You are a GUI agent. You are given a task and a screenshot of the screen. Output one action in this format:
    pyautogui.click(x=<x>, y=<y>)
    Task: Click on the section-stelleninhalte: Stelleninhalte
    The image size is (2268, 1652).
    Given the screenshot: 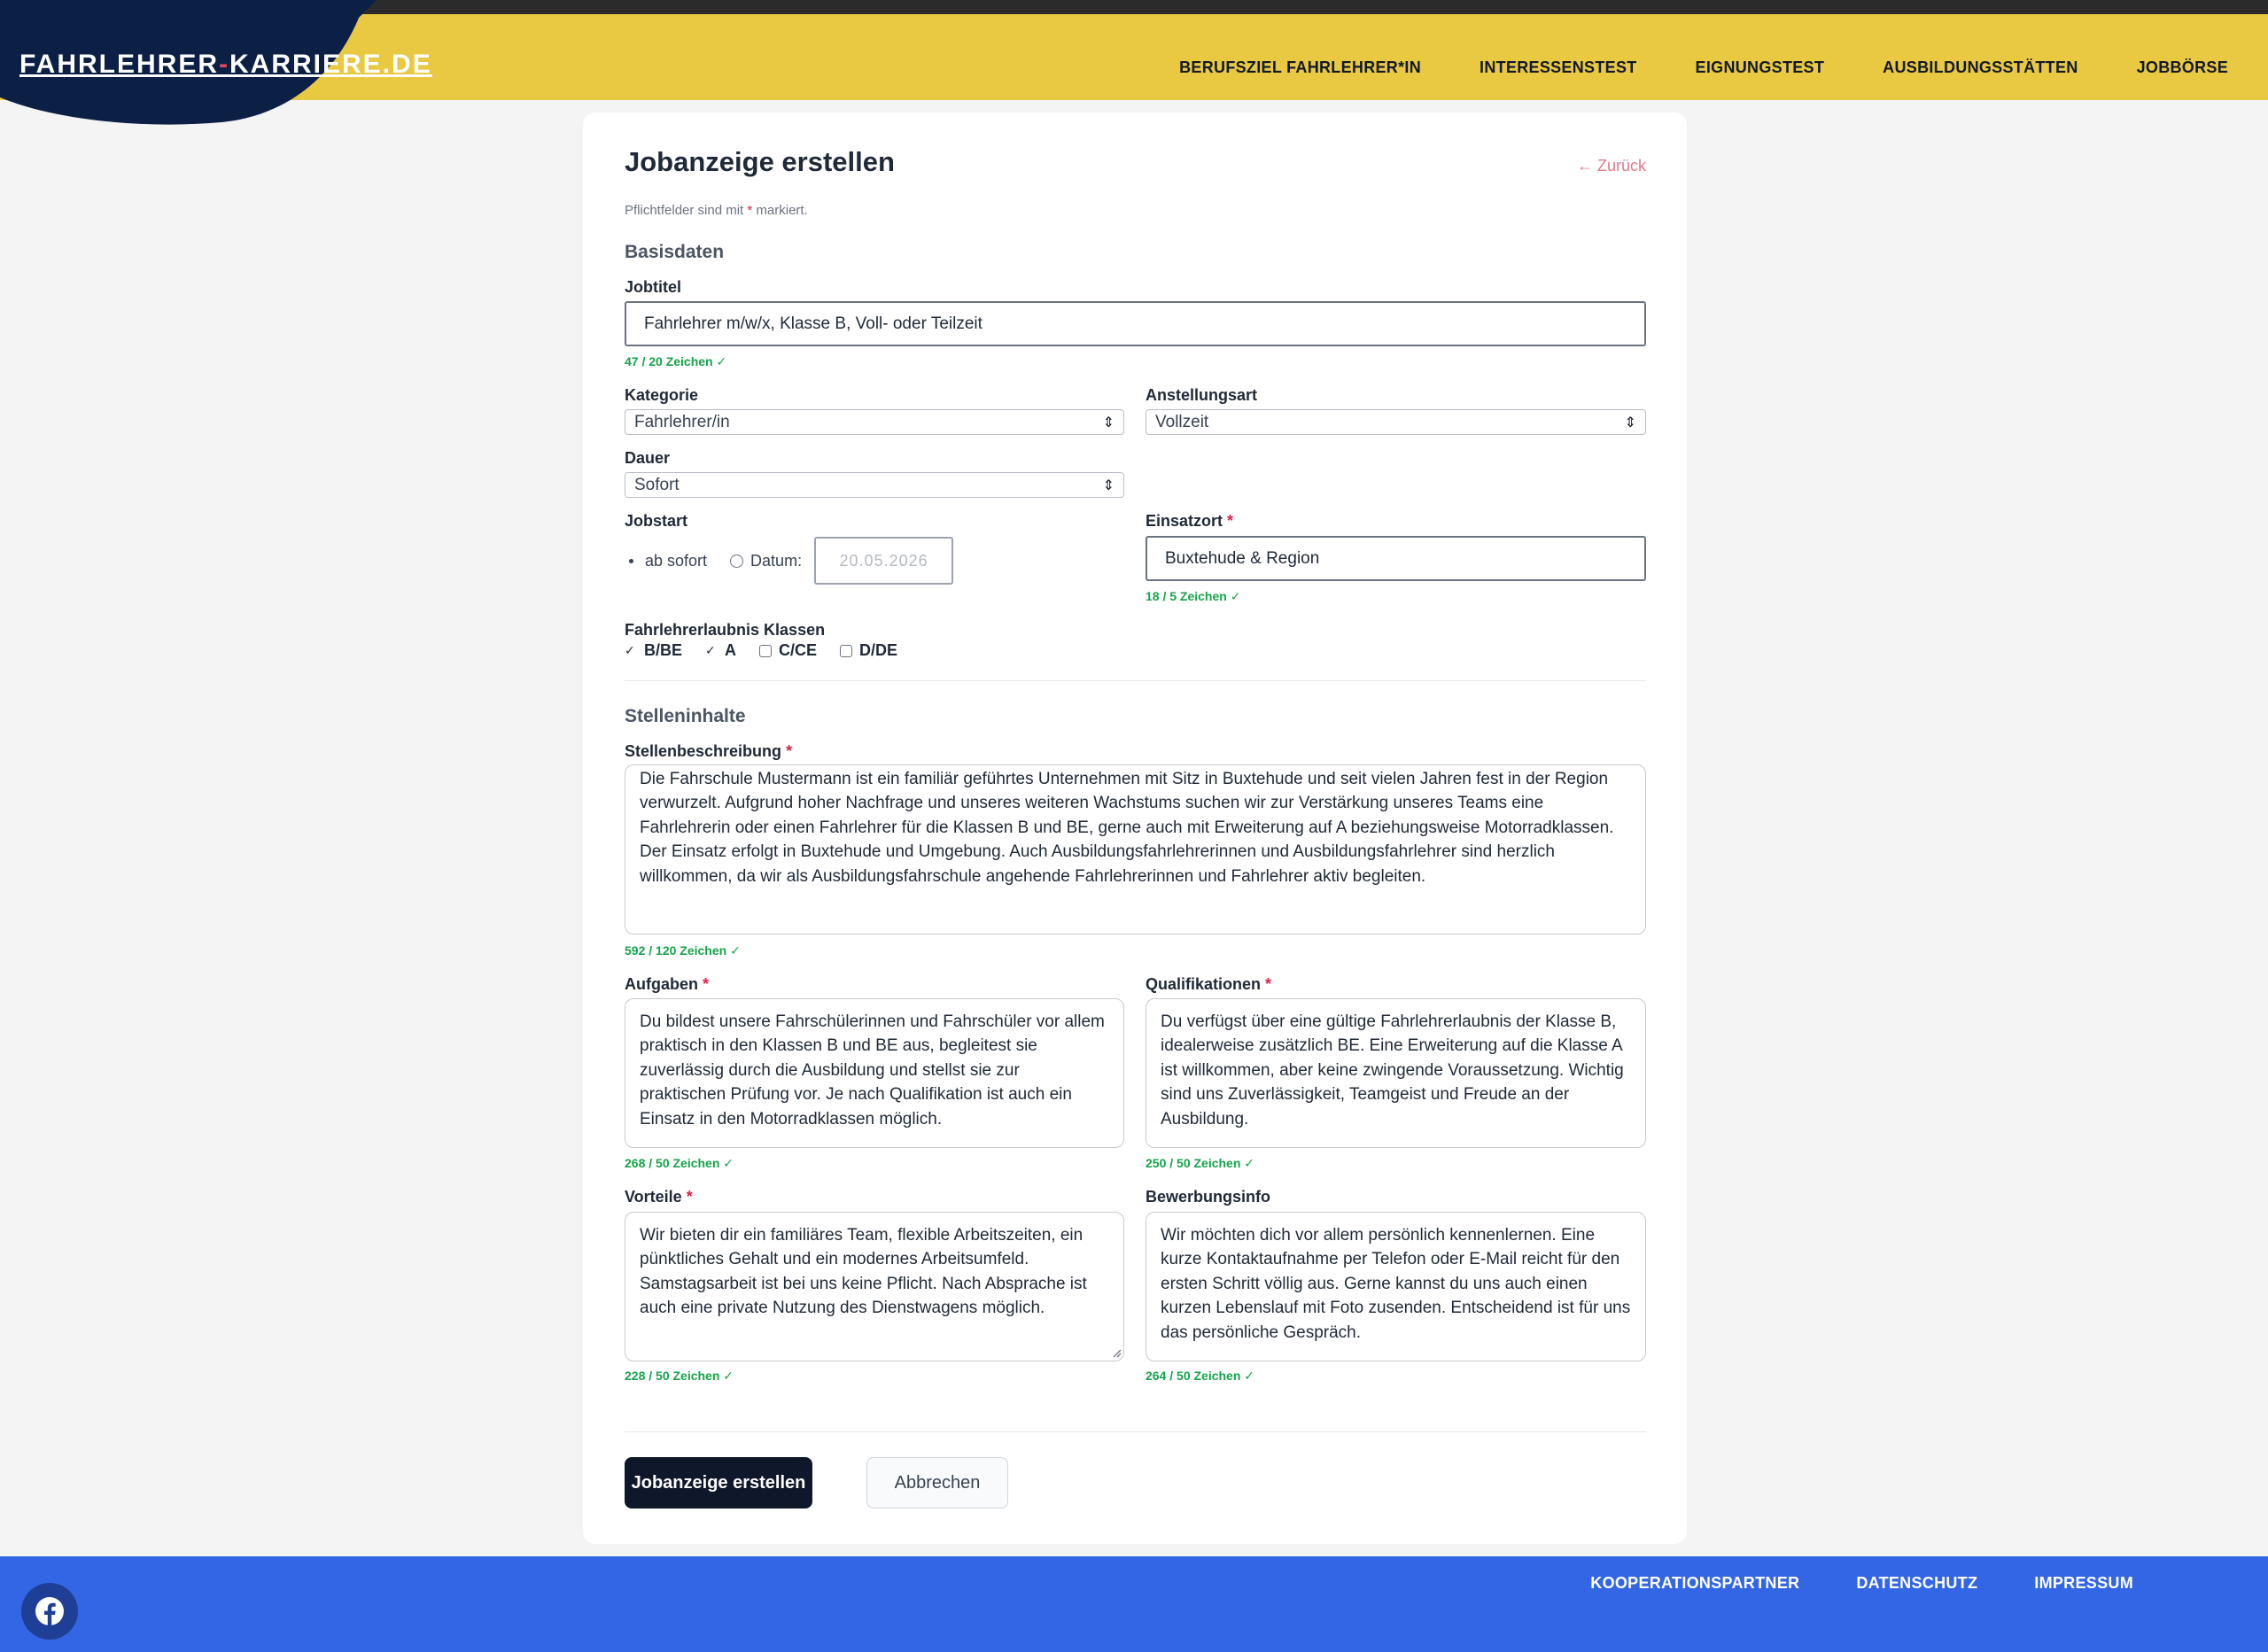 What is the action you would take?
    pyautogui.click(x=685, y=716)
    